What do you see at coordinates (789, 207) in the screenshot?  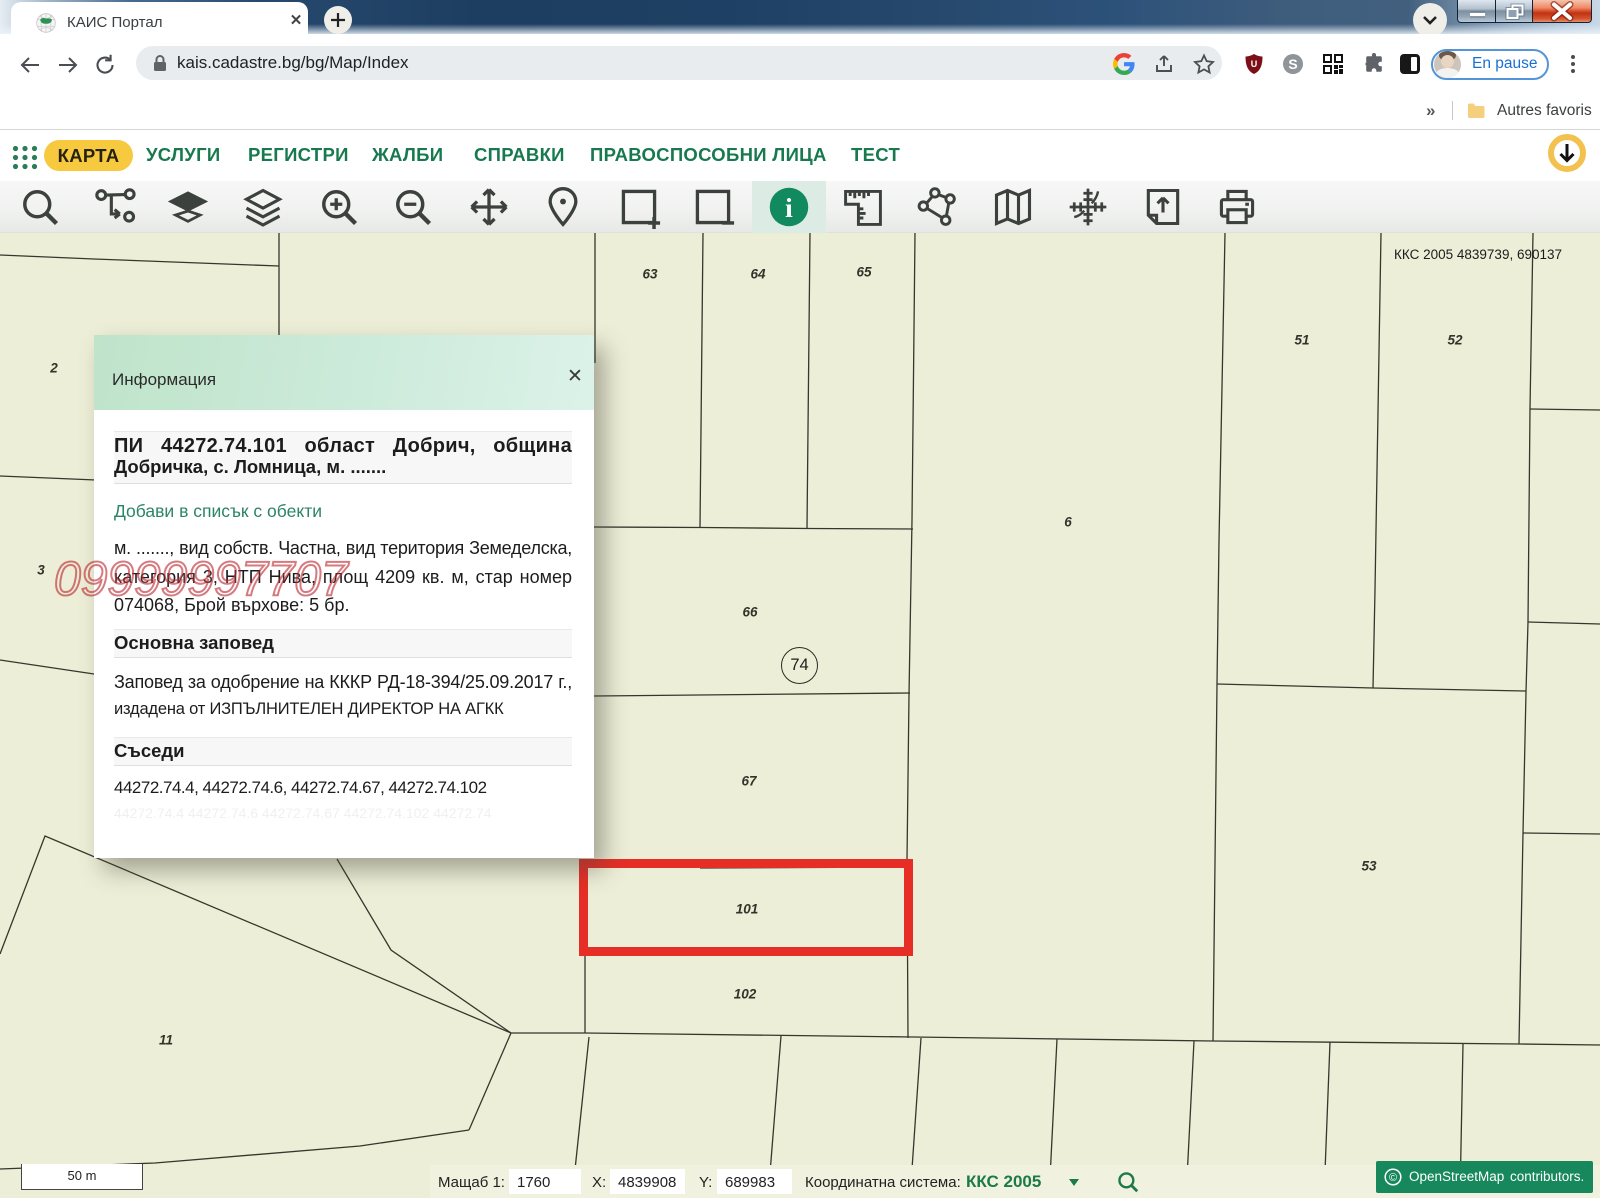 I see `svg-text: i` at bounding box center [789, 207].